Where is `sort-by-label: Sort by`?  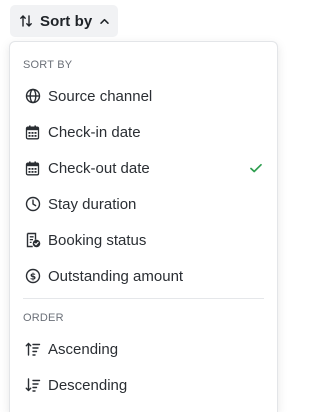 sort-by-label: Sort by is located at coordinates (66, 21).